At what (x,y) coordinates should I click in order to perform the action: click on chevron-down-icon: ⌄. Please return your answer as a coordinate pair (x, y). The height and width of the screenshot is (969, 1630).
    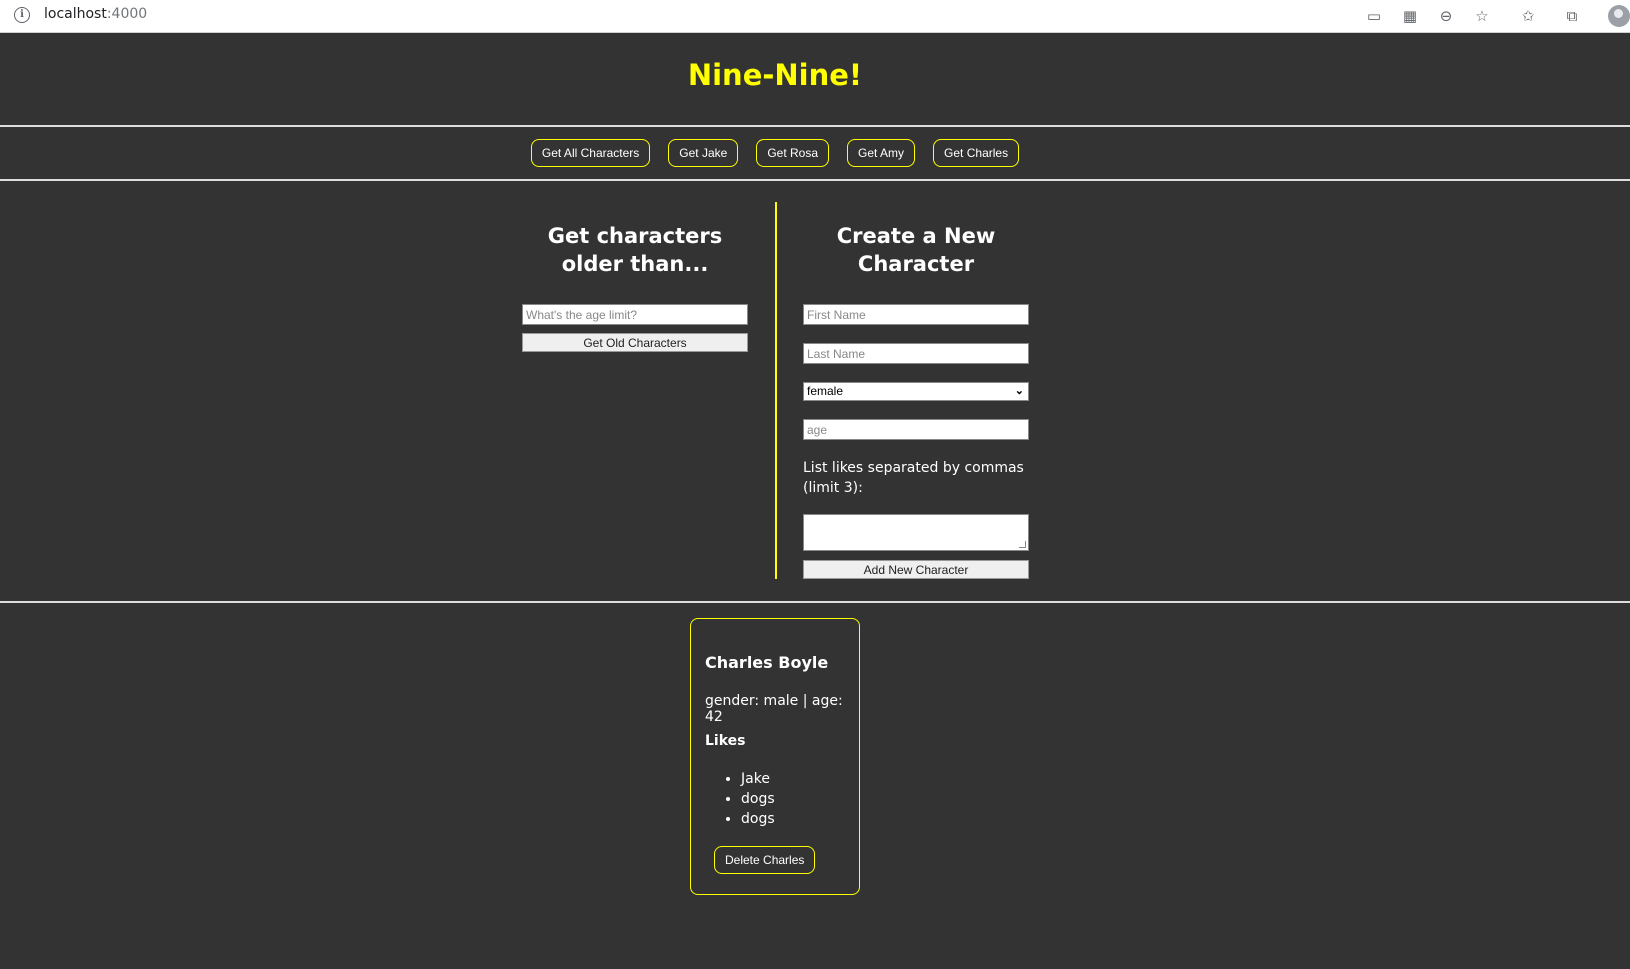
    Looking at the image, I should click on (1019, 391).